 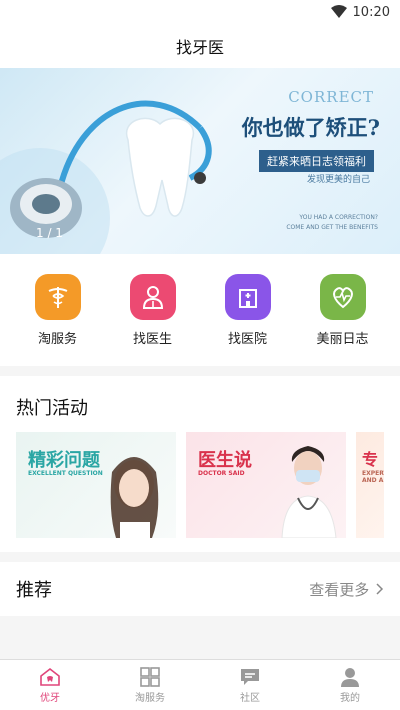 I want to click on caduceus-icon, so click(x=57, y=296).